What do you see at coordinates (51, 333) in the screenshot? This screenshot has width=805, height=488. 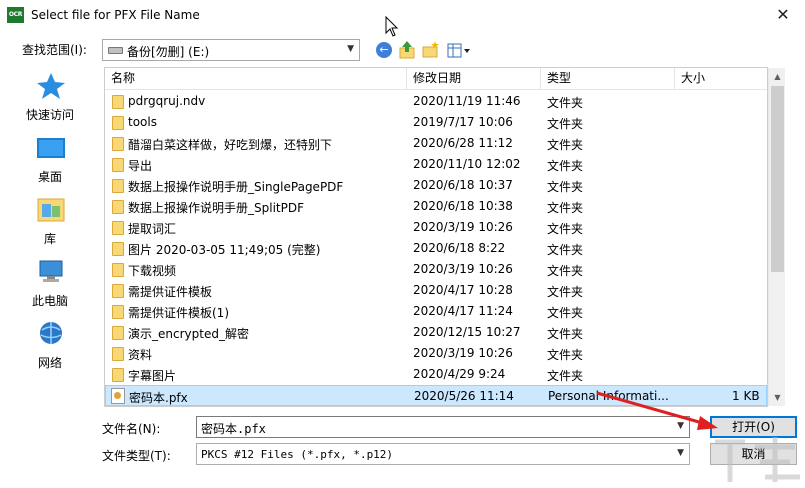 I see `network-icon` at bounding box center [51, 333].